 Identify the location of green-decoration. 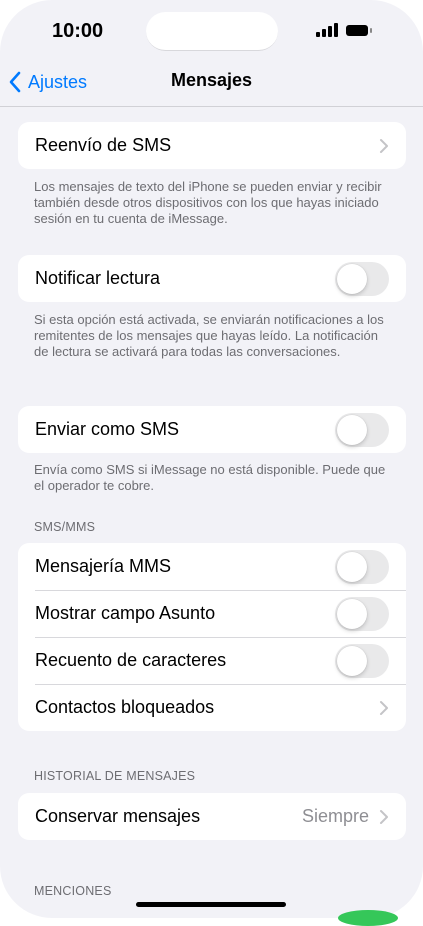
(368, 918).